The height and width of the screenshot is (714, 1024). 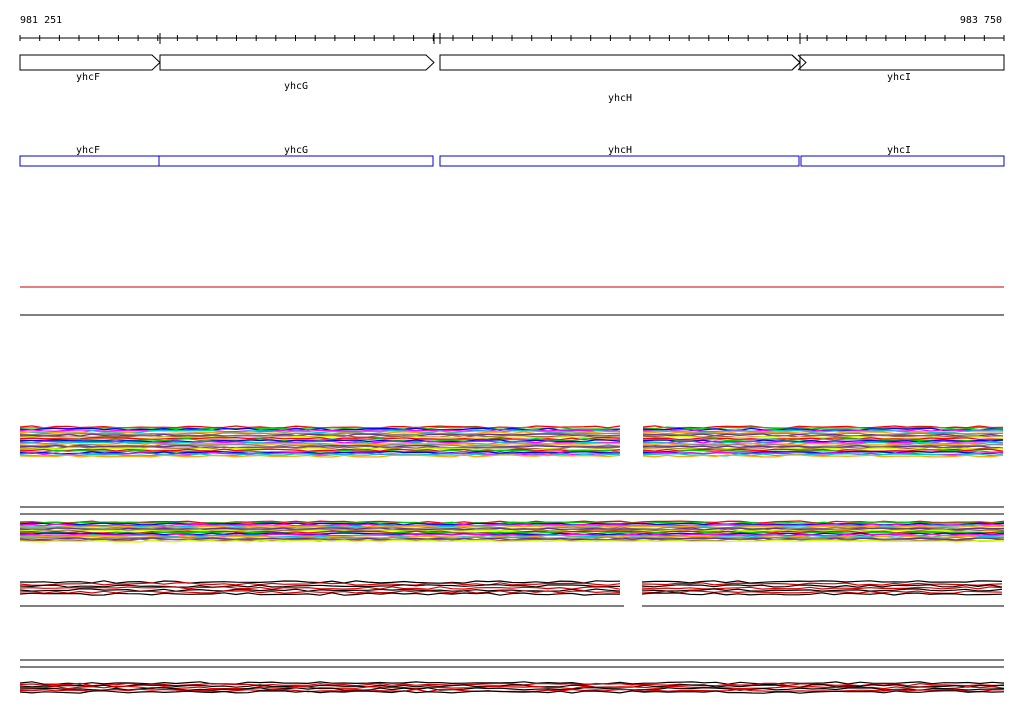 What do you see at coordinates (296, 86) in the screenshot?
I see `gene-label-yhcG: yhcG` at bounding box center [296, 86].